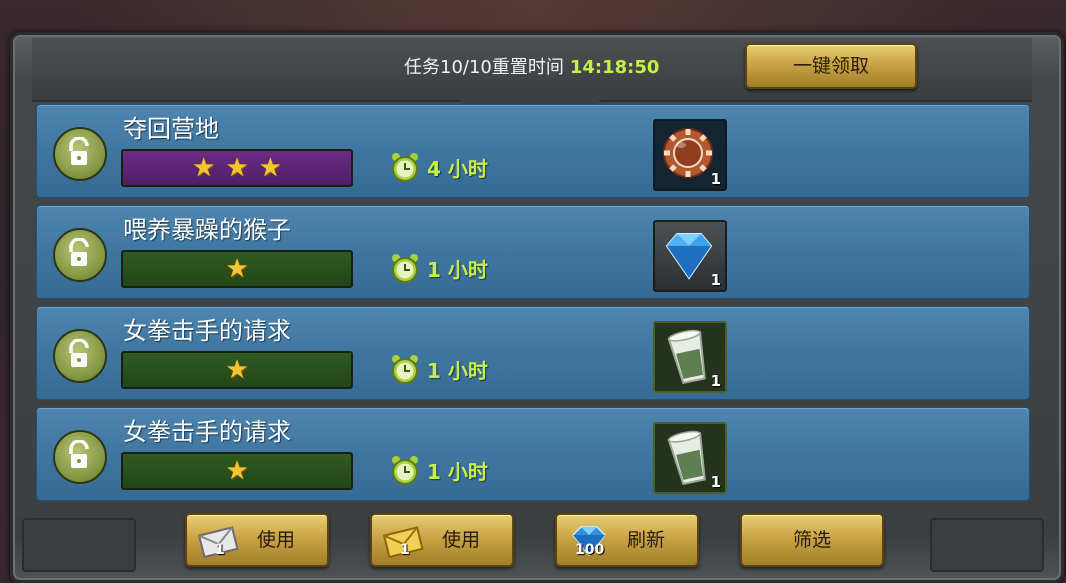 The width and height of the screenshot is (1066, 583). I want to click on gem-count: 100, so click(590, 550).